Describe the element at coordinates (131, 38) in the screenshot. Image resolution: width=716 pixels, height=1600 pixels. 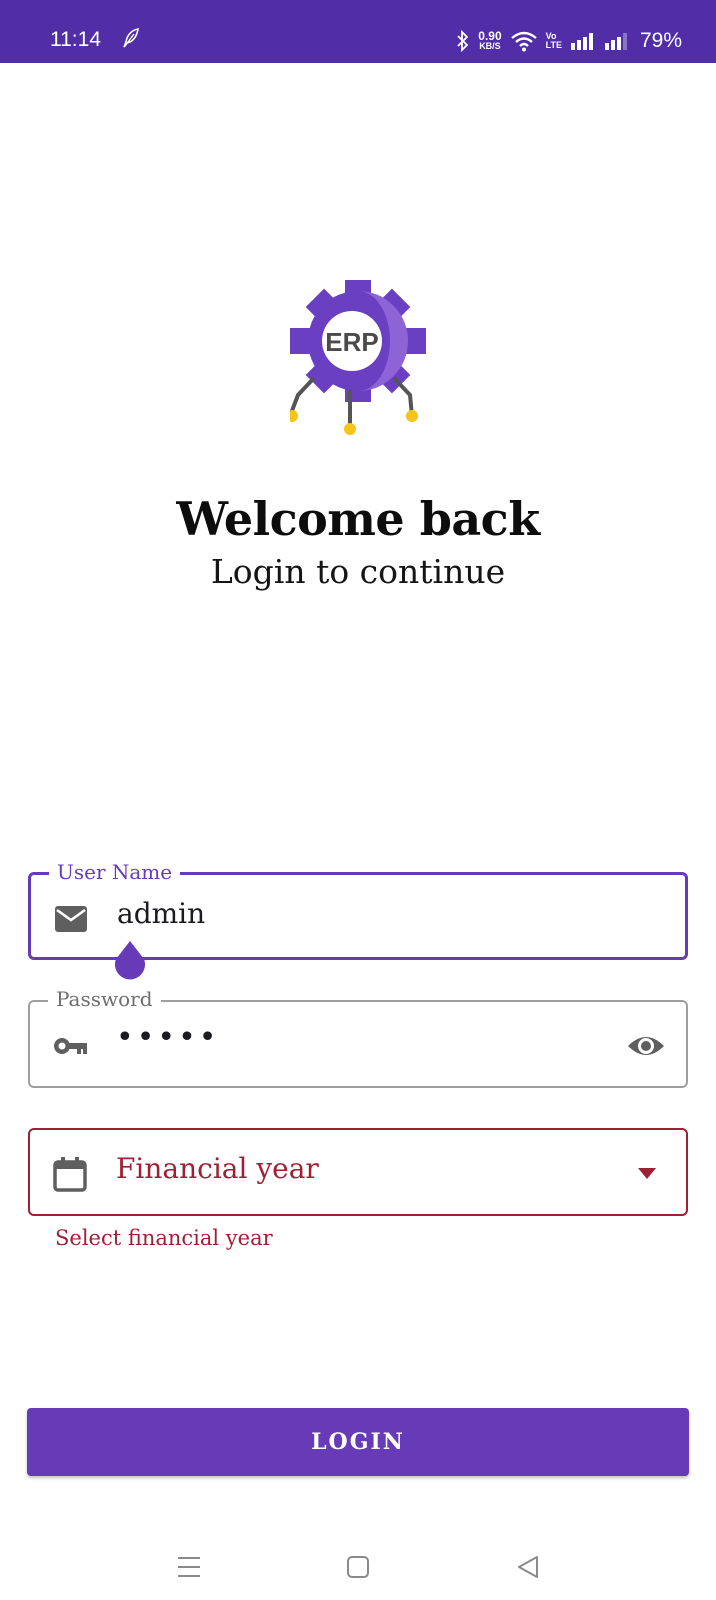
I see `feather-icon` at that location.